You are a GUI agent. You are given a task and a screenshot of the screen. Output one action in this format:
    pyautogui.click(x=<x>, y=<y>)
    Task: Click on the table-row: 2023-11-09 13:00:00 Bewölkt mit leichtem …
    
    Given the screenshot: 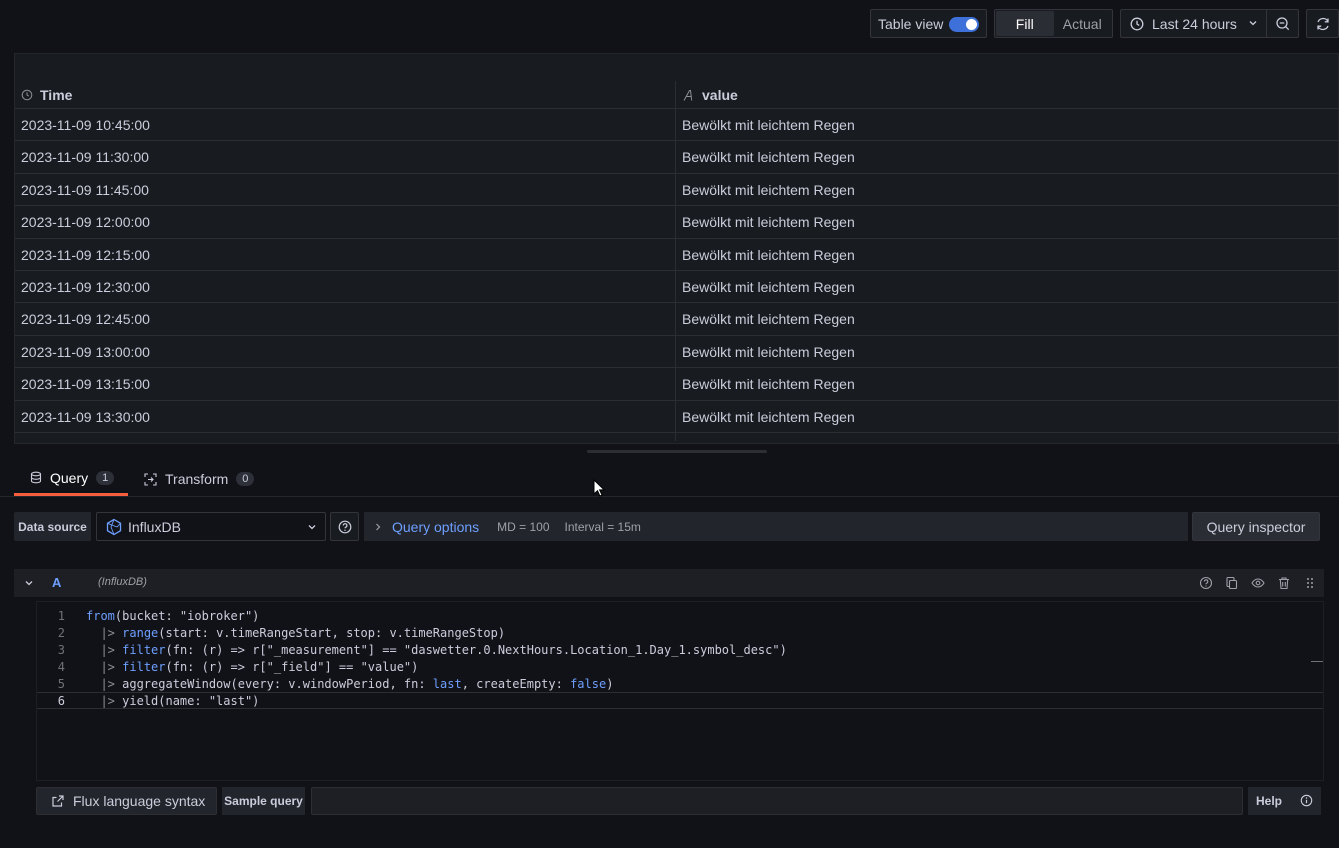 What is the action you would take?
    pyautogui.click(x=676, y=352)
    